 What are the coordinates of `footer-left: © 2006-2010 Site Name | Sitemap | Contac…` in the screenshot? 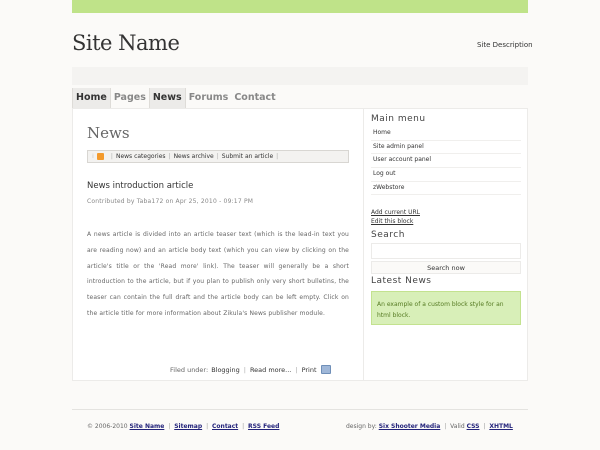 It's located at (183, 426).